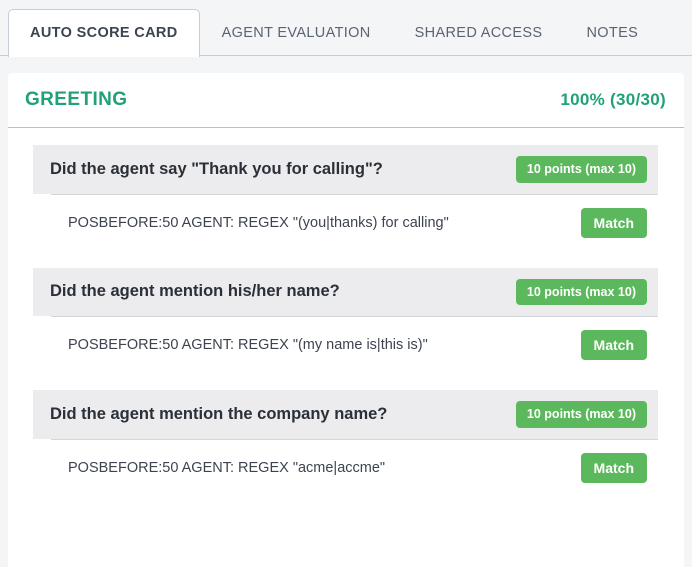 The image size is (692, 567). I want to click on tab-agent-evaluation: AGENT EVALUATION, so click(296, 32).